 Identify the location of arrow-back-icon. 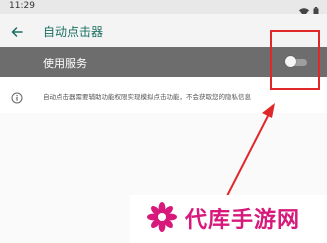
(17, 31).